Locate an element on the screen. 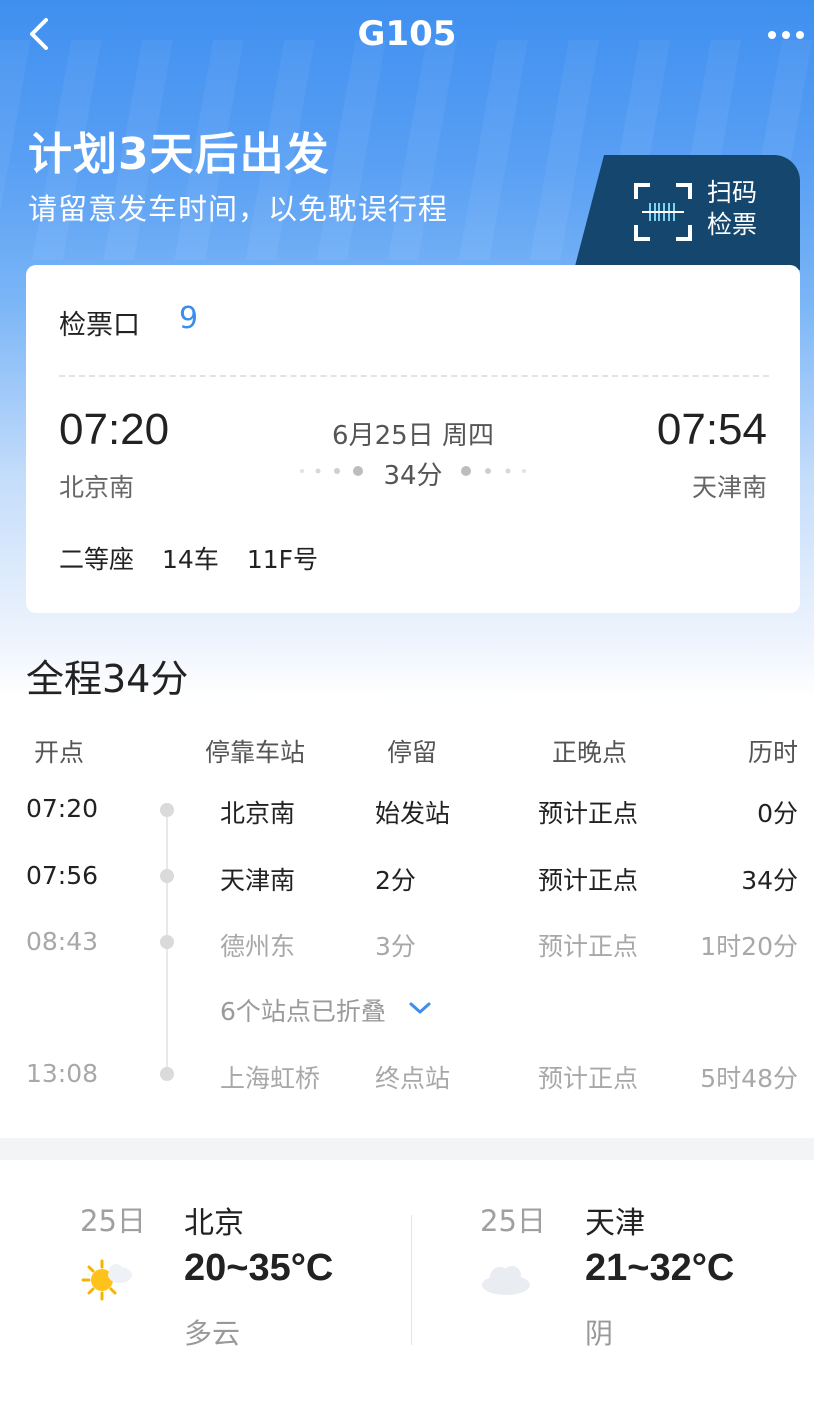 The height and width of the screenshot is (1417, 814). car-number: 14车 is located at coordinates (190, 559).